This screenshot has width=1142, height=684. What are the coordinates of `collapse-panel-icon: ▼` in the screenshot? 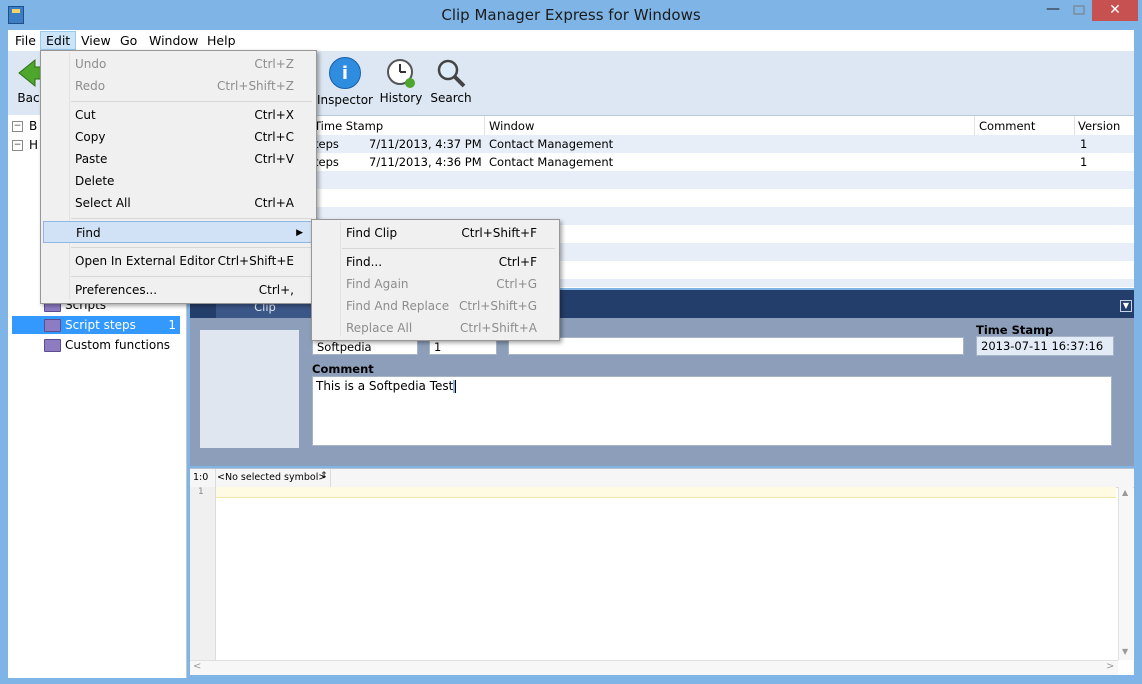 It's located at (1126, 306).